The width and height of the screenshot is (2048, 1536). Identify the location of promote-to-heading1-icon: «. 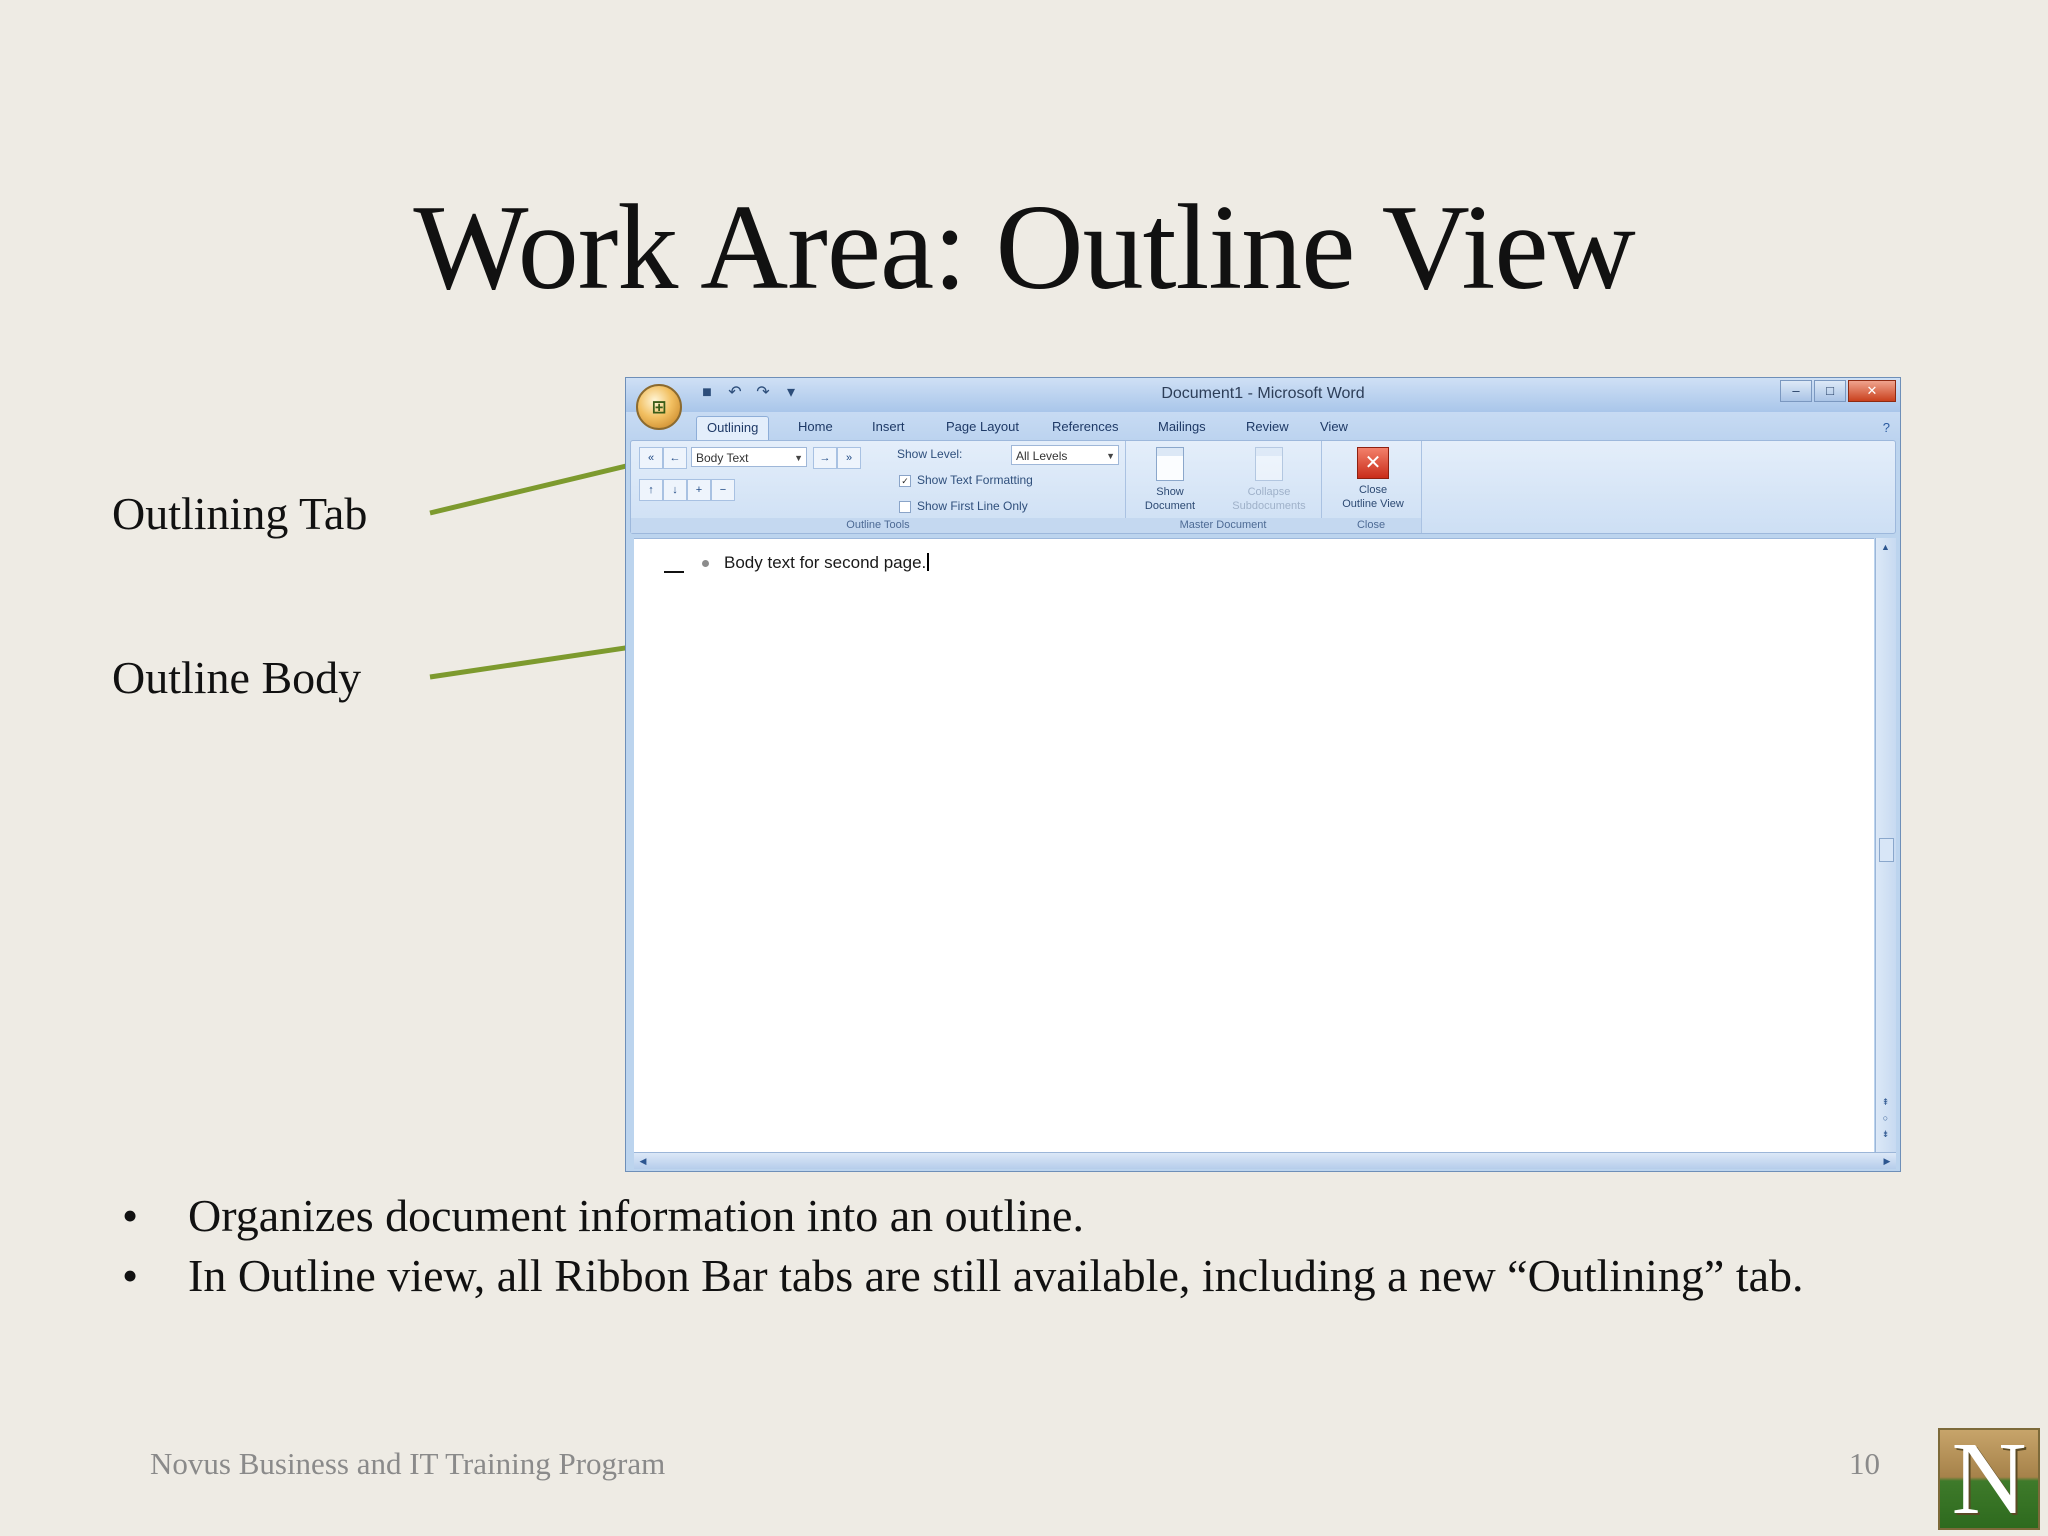
(651, 458).